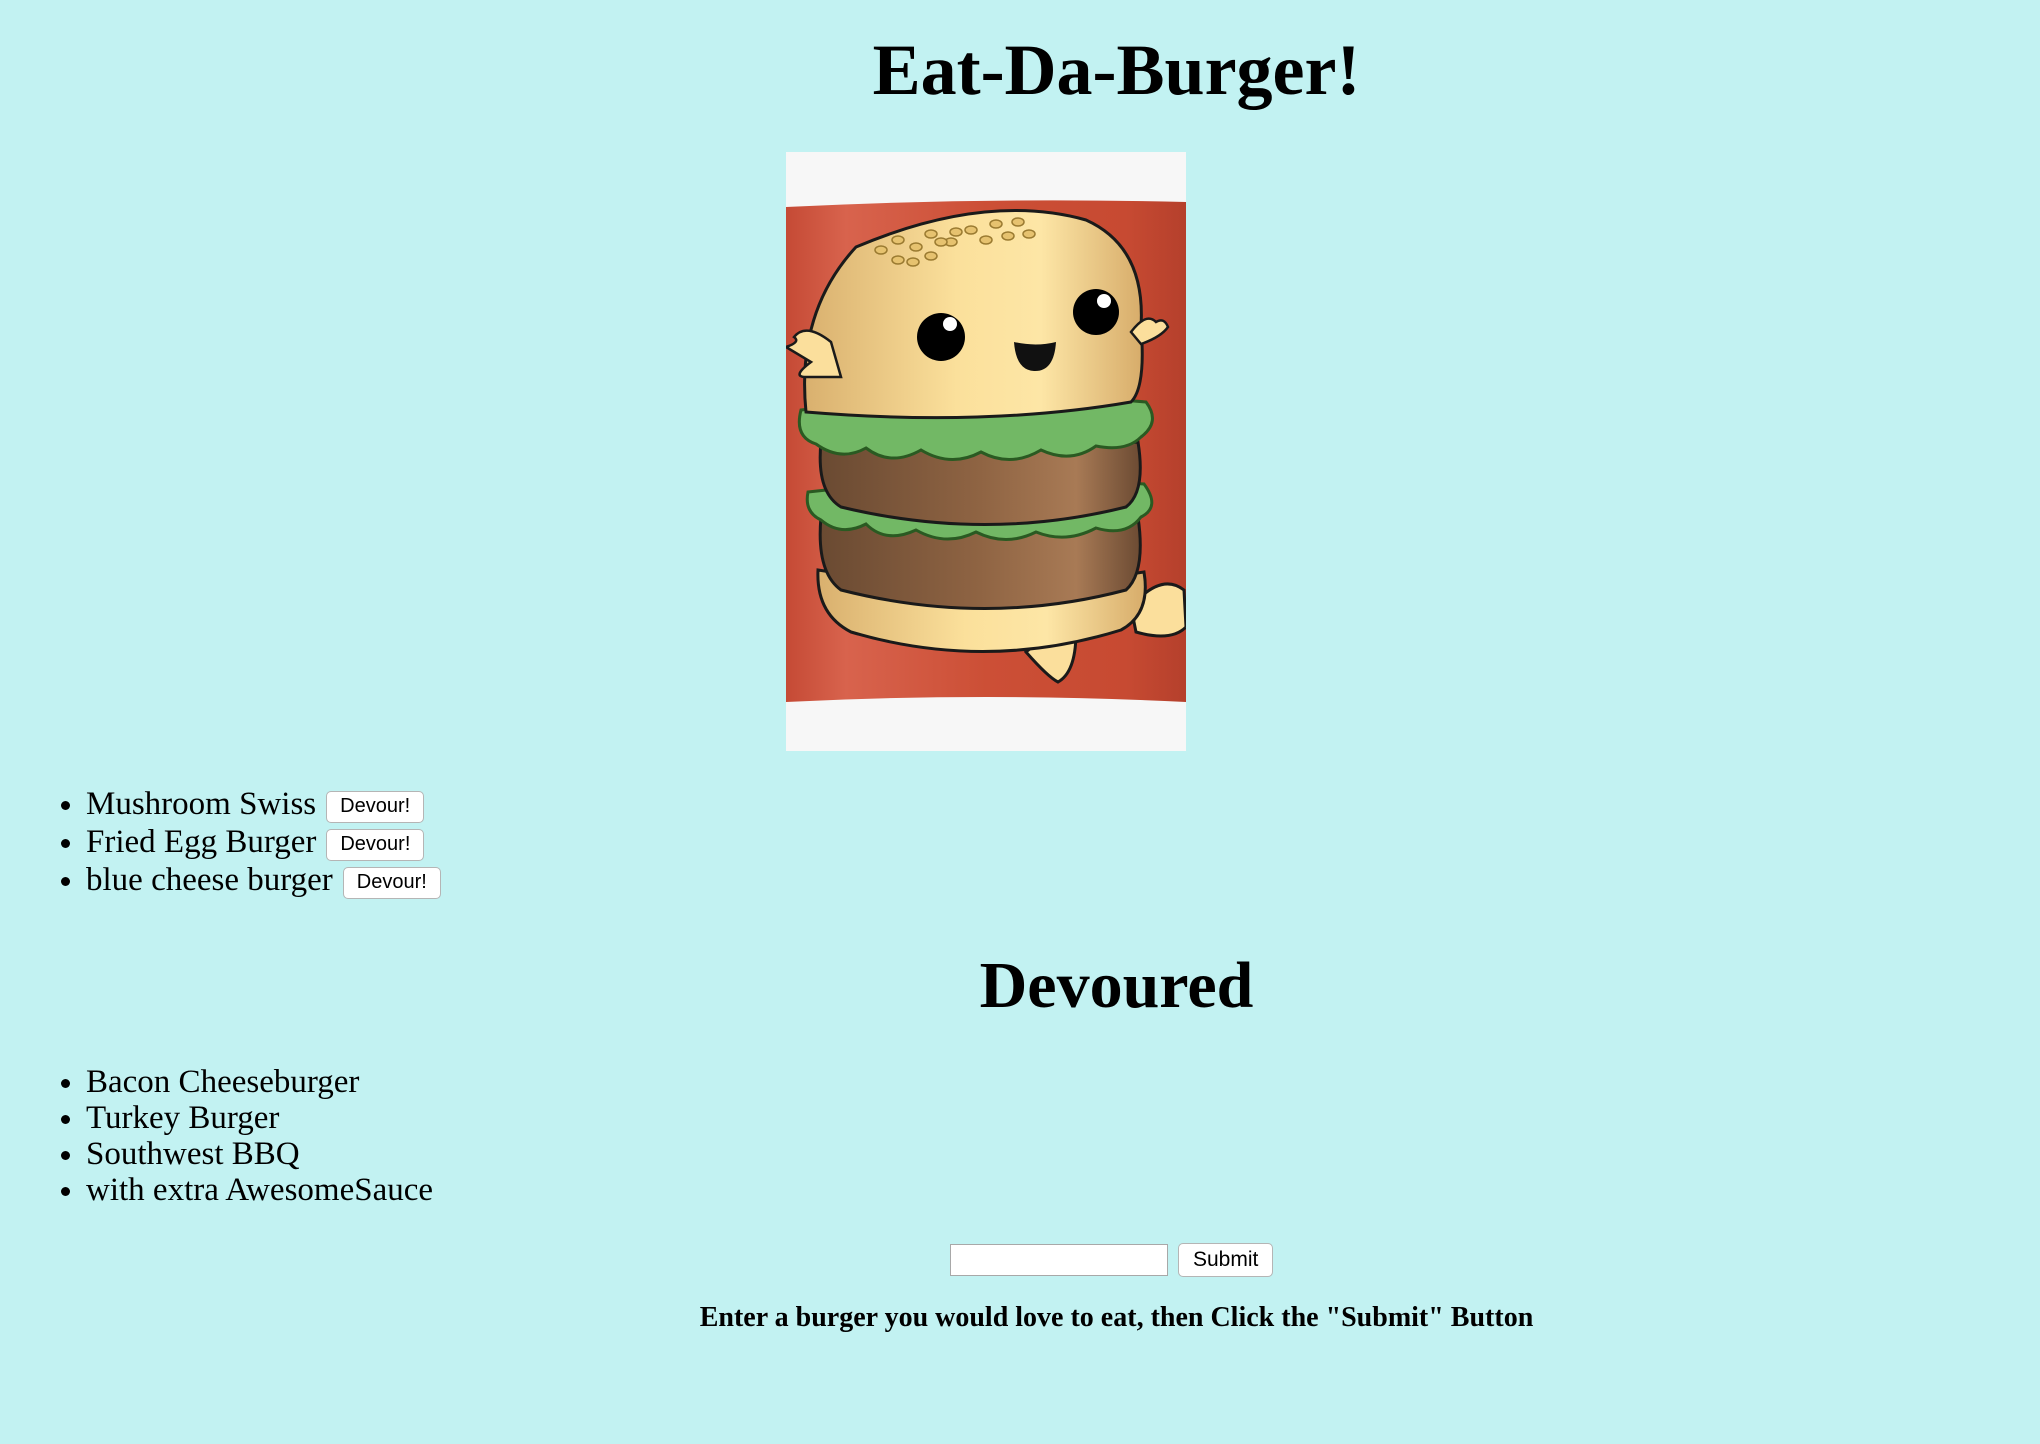  Describe the element at coordinates (201, 804) in the screenshot. I see `burger-name: Mushroom Swiss` at that location.